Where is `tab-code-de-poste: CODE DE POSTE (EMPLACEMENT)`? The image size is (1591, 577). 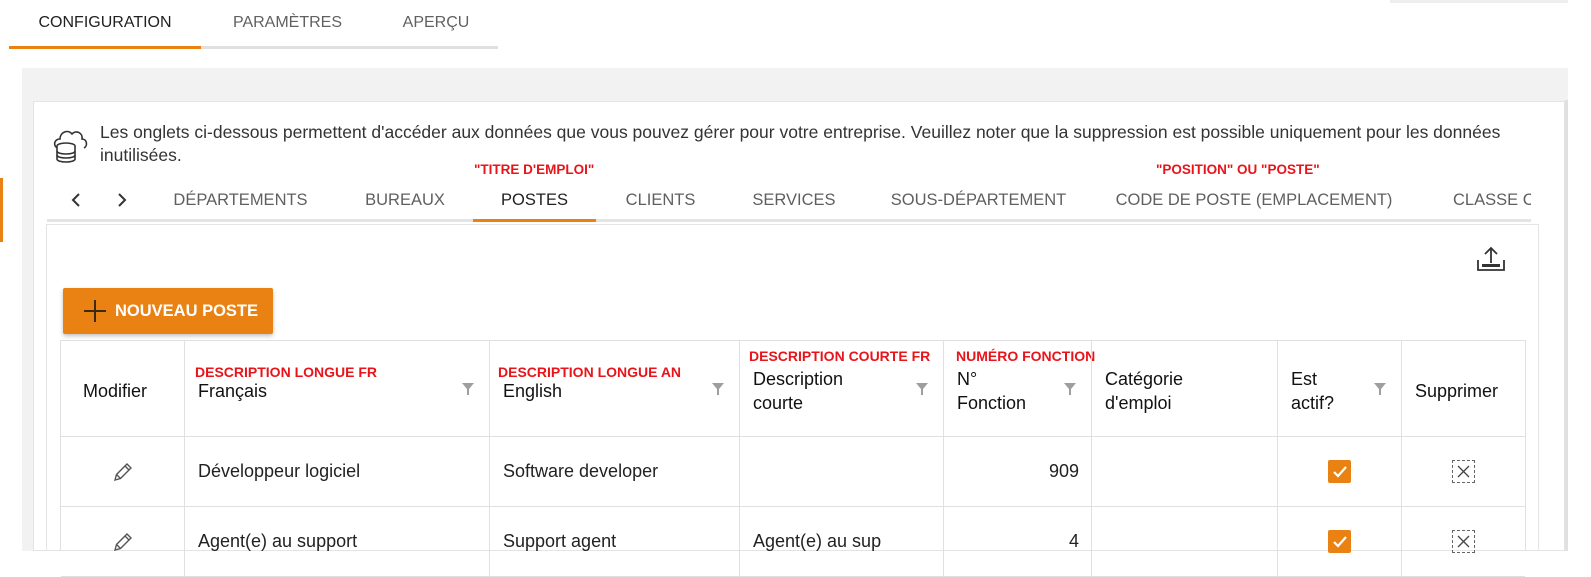 tab-code-de-poste: CODE DE POSTE (EMPLACEMENT) is located at coordinates (1254, 200).